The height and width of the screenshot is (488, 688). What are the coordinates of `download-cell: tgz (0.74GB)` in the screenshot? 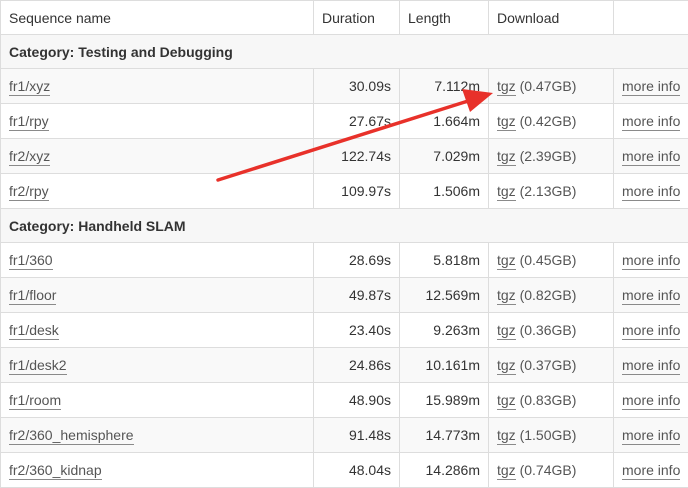 It's located at (551, 470).